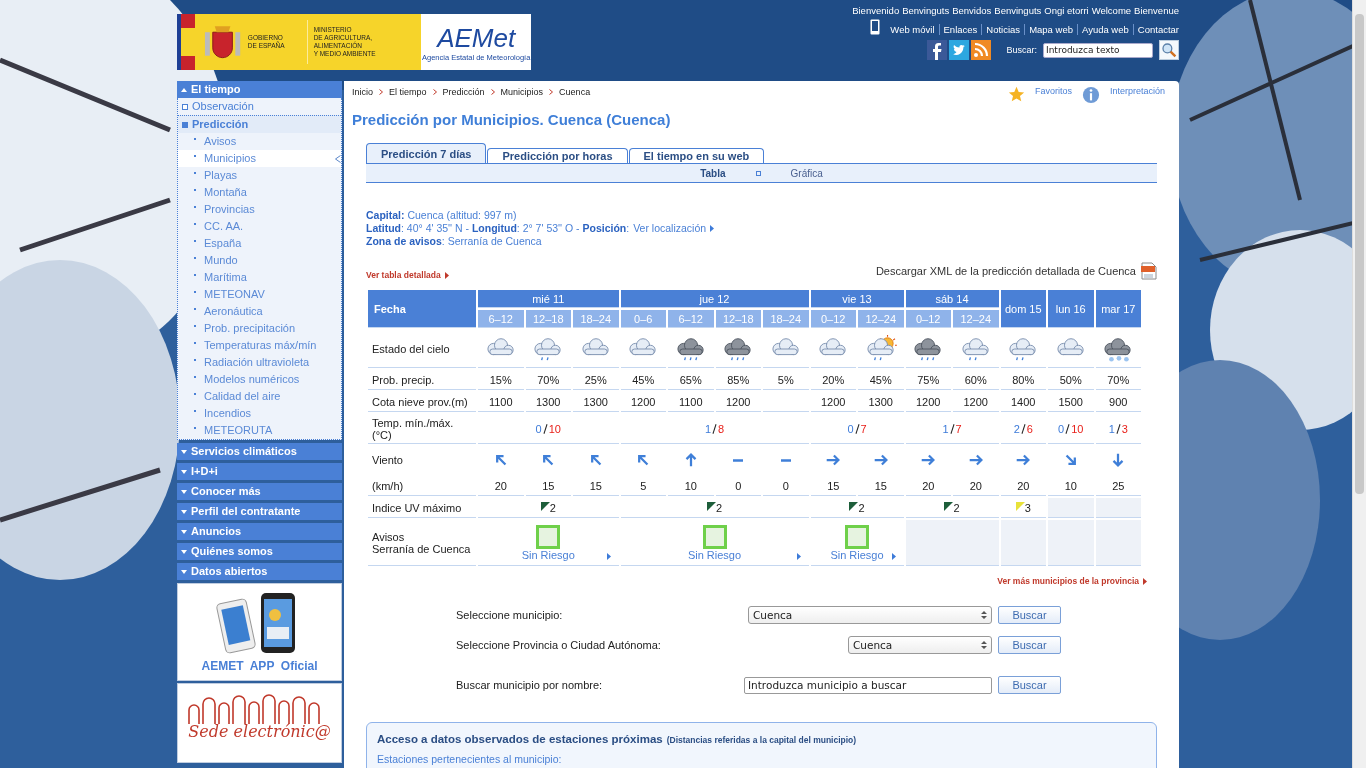 The height and width of the screenshot is (768, 1366). I want to click on favorites-link: Favoritos, so click(1053, 91).